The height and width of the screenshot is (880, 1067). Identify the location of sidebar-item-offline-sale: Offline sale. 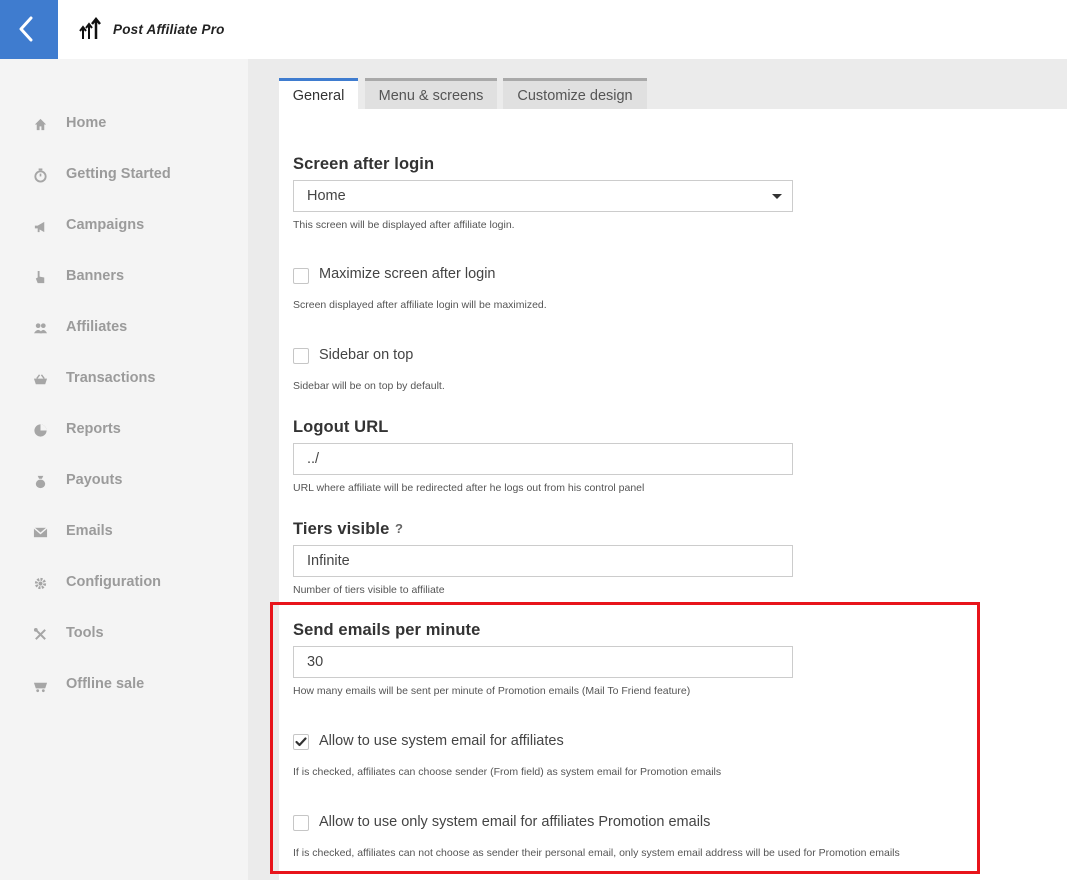
(124, 685).